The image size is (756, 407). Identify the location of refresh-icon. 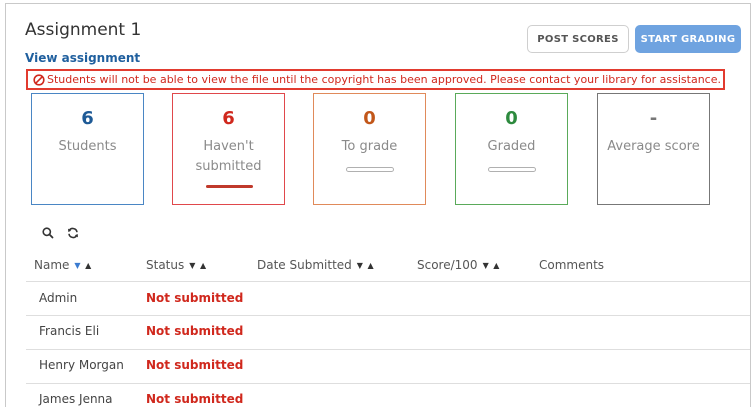
(73, 232).